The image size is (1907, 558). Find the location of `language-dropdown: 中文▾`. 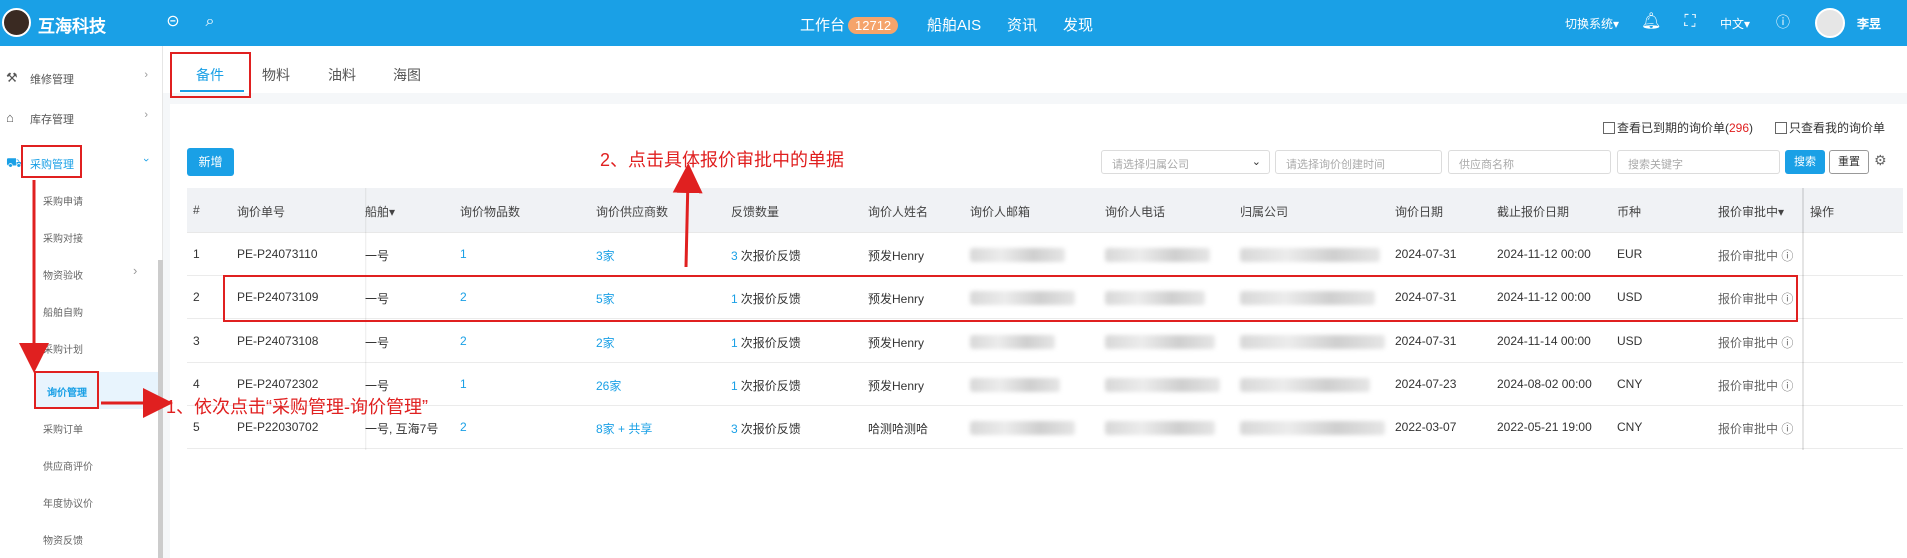

language-dropdown: 中文▾ is located at coordinates (1735, 23).